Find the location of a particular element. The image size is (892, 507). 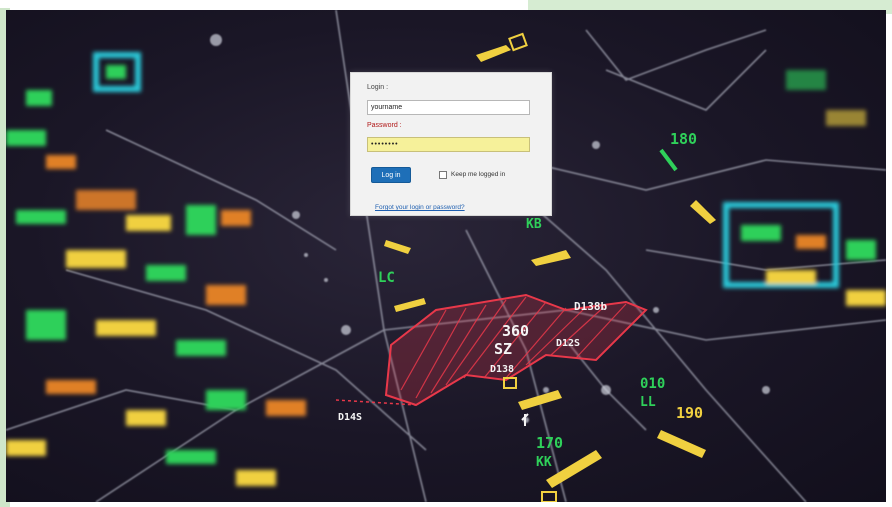

svg-text: KK is located at coordinates (544, 462).